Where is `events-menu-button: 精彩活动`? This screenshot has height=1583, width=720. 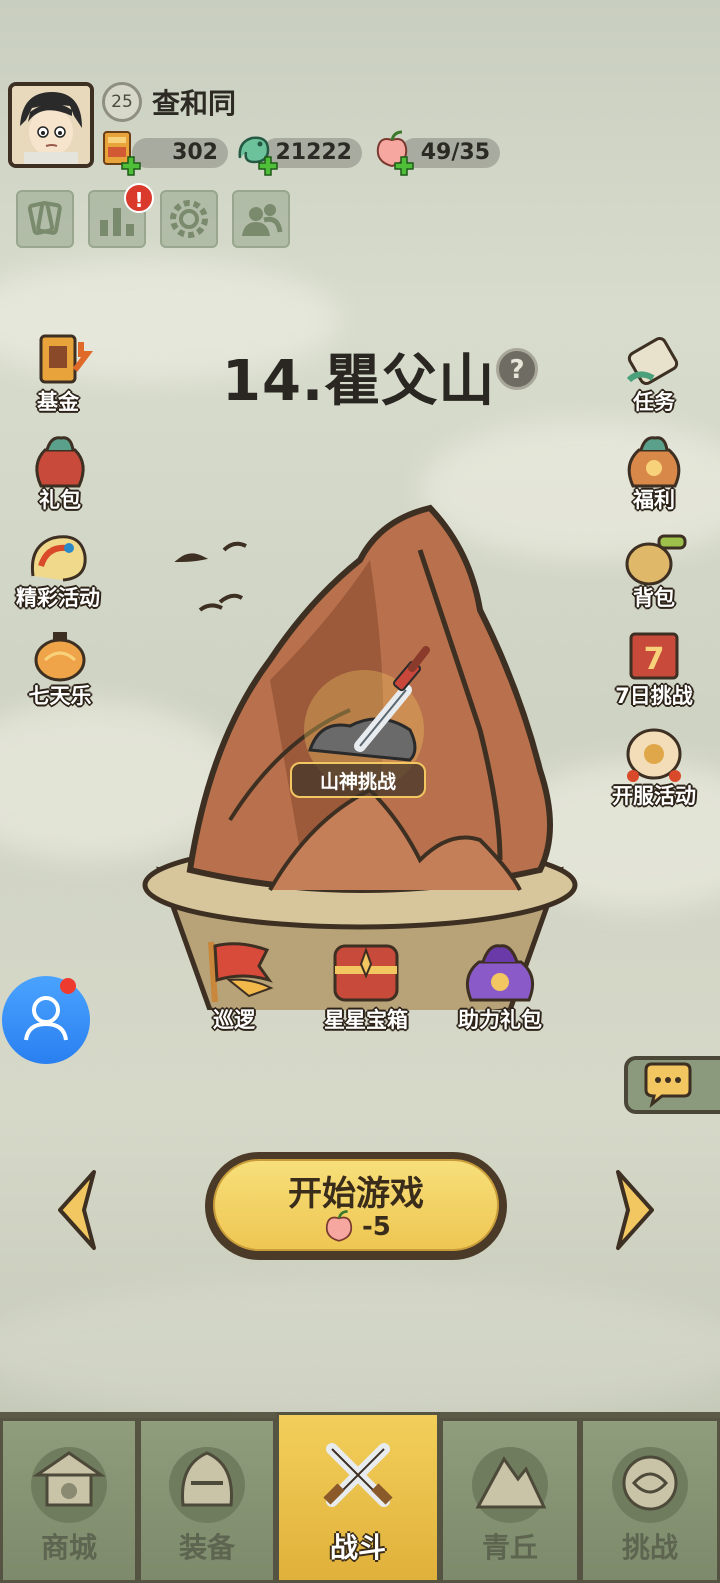
events-menu-button: 精彩活动 is located at coordinates (58, 569).